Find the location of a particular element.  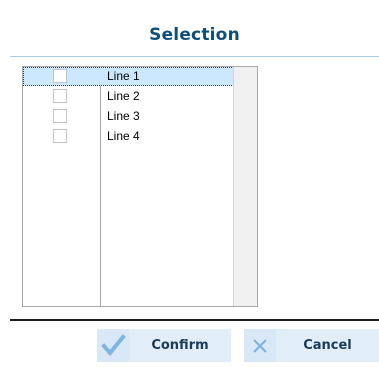

list-item-line-3: Line 3 is located at coordinates (128, 116).